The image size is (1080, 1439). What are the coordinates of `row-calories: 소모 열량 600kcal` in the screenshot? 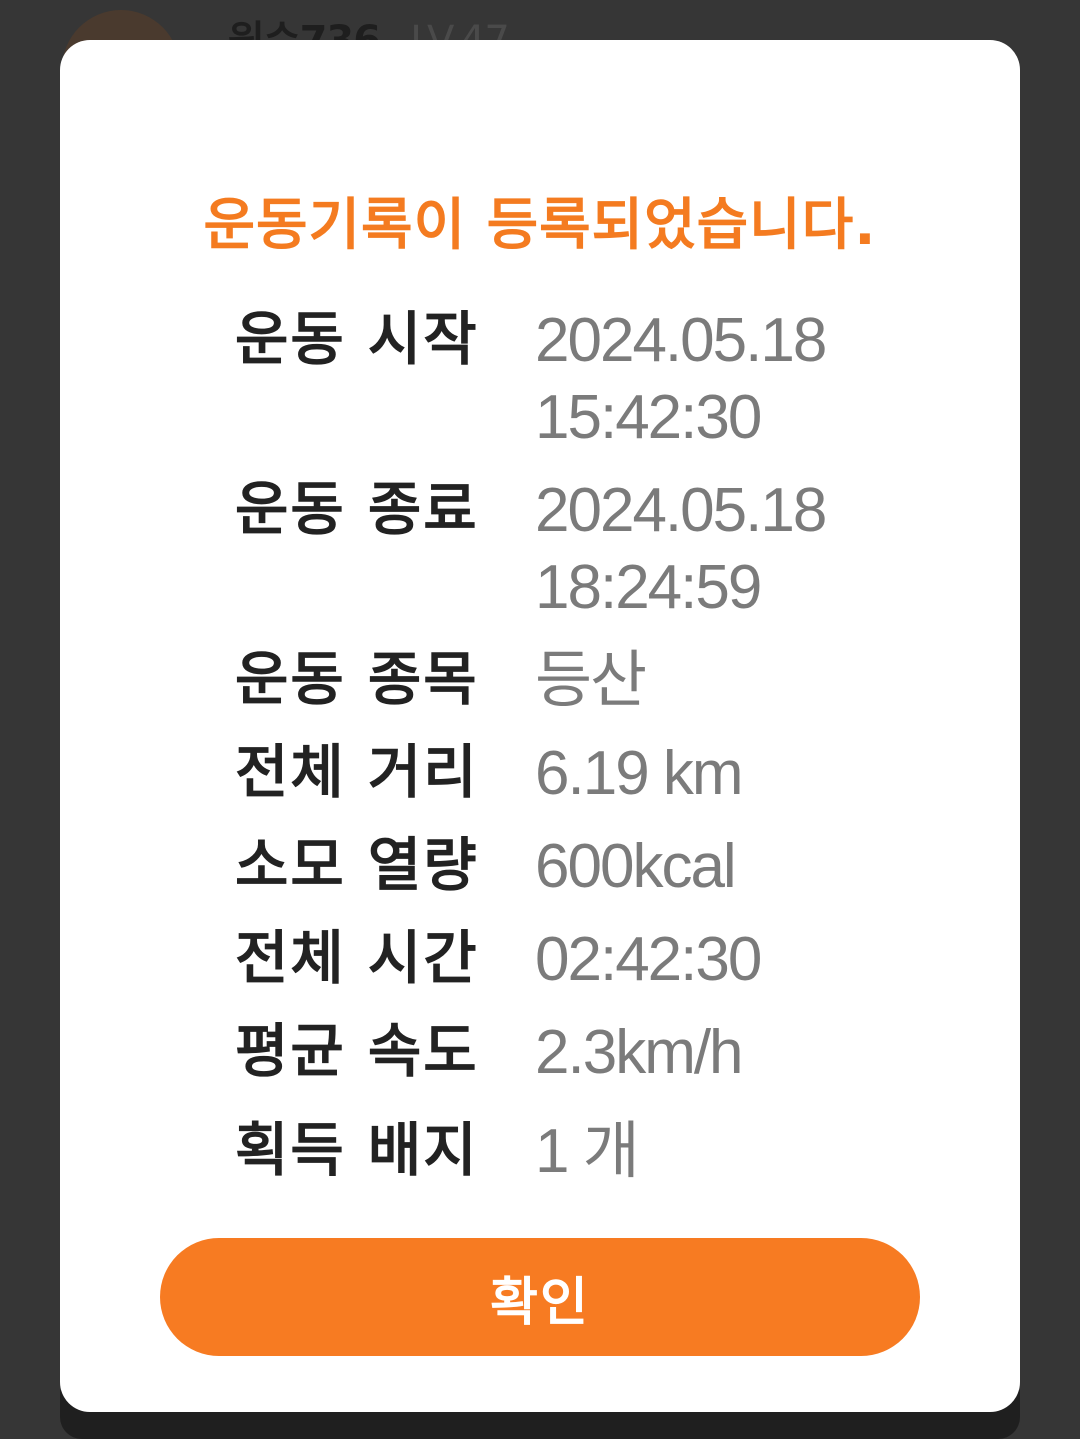 It's located at (585, 866).